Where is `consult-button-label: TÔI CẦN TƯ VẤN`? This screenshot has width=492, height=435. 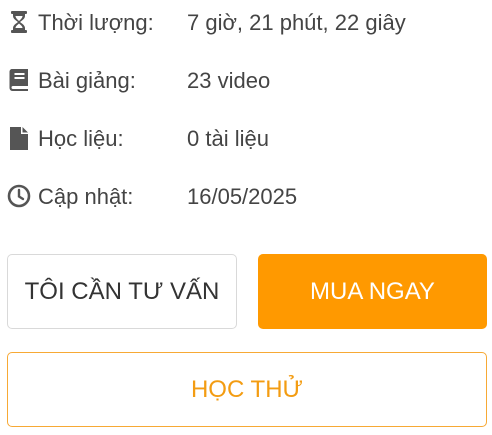 consult-button-label: TÔI CẦN TƯ VẤN is located at coordinates (122, 291).